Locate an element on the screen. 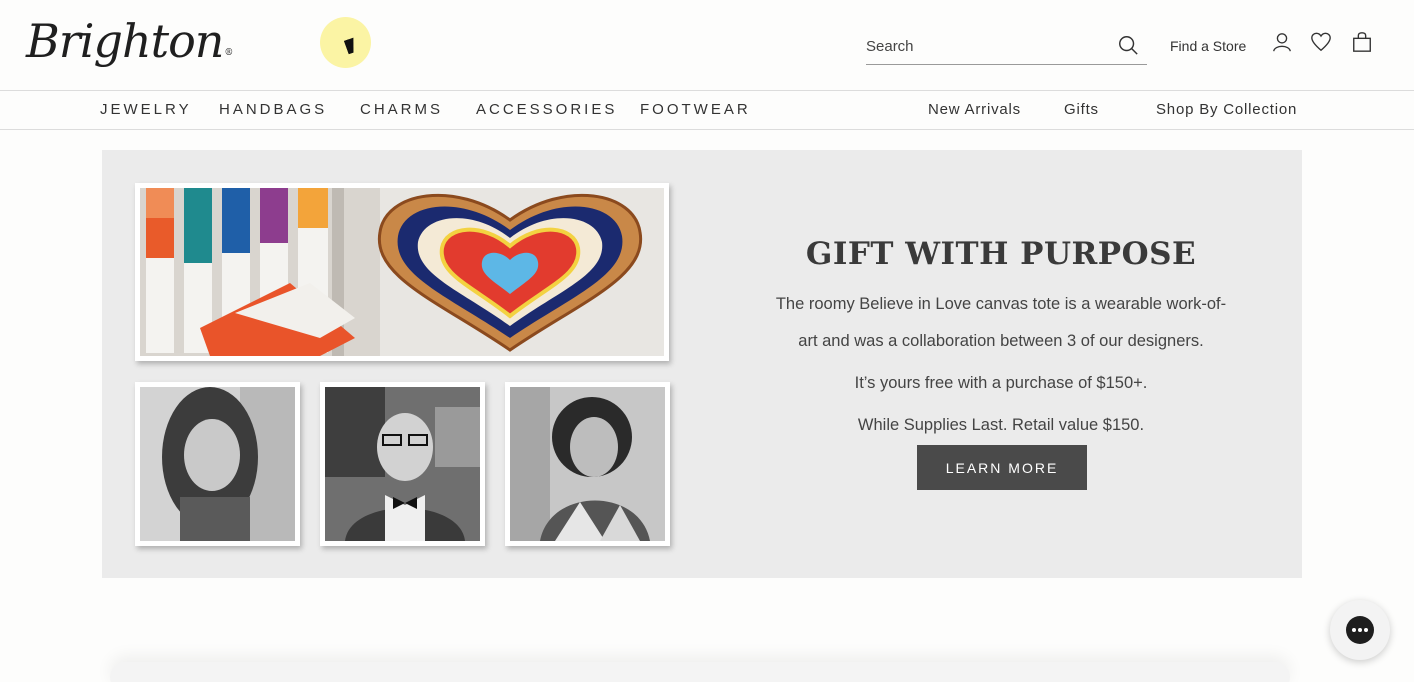 Image resolution: width=1414 pixels, height=682 pixels. search-bar is located at coordinates (1006, 47).